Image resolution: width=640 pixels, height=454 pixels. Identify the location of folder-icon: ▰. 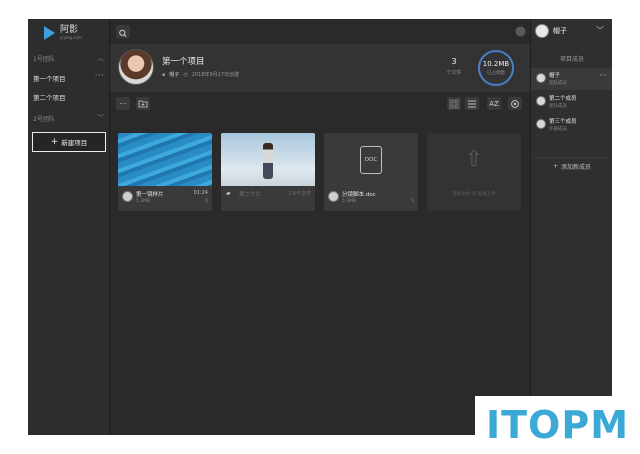
(228, 193).